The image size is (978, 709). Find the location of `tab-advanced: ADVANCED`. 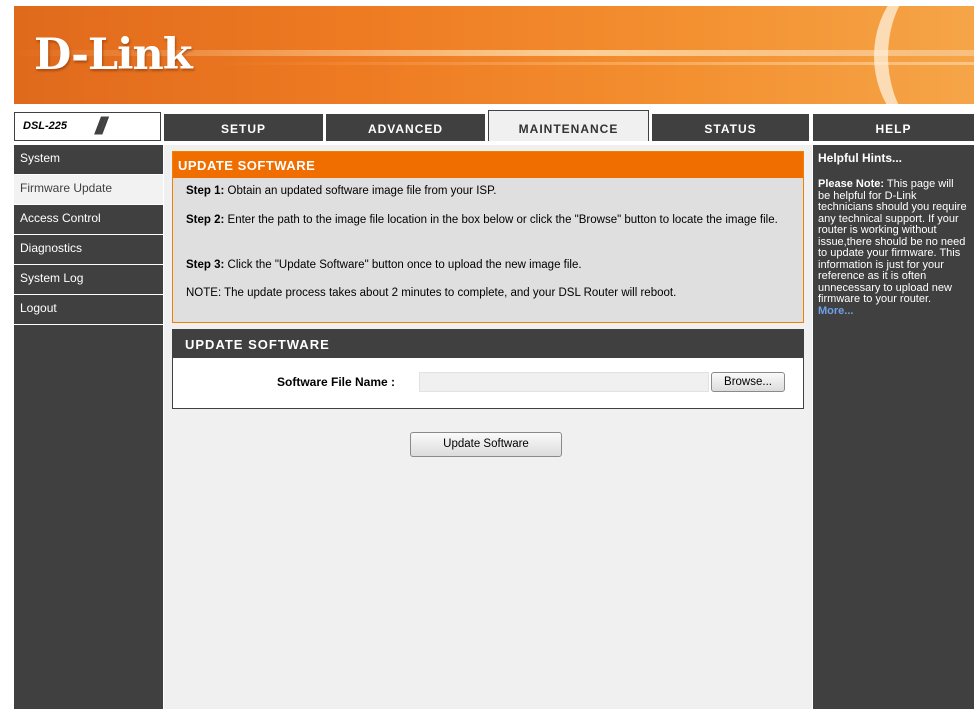

tab-advanced: ADVANCED is located at coordinates (405, 127).